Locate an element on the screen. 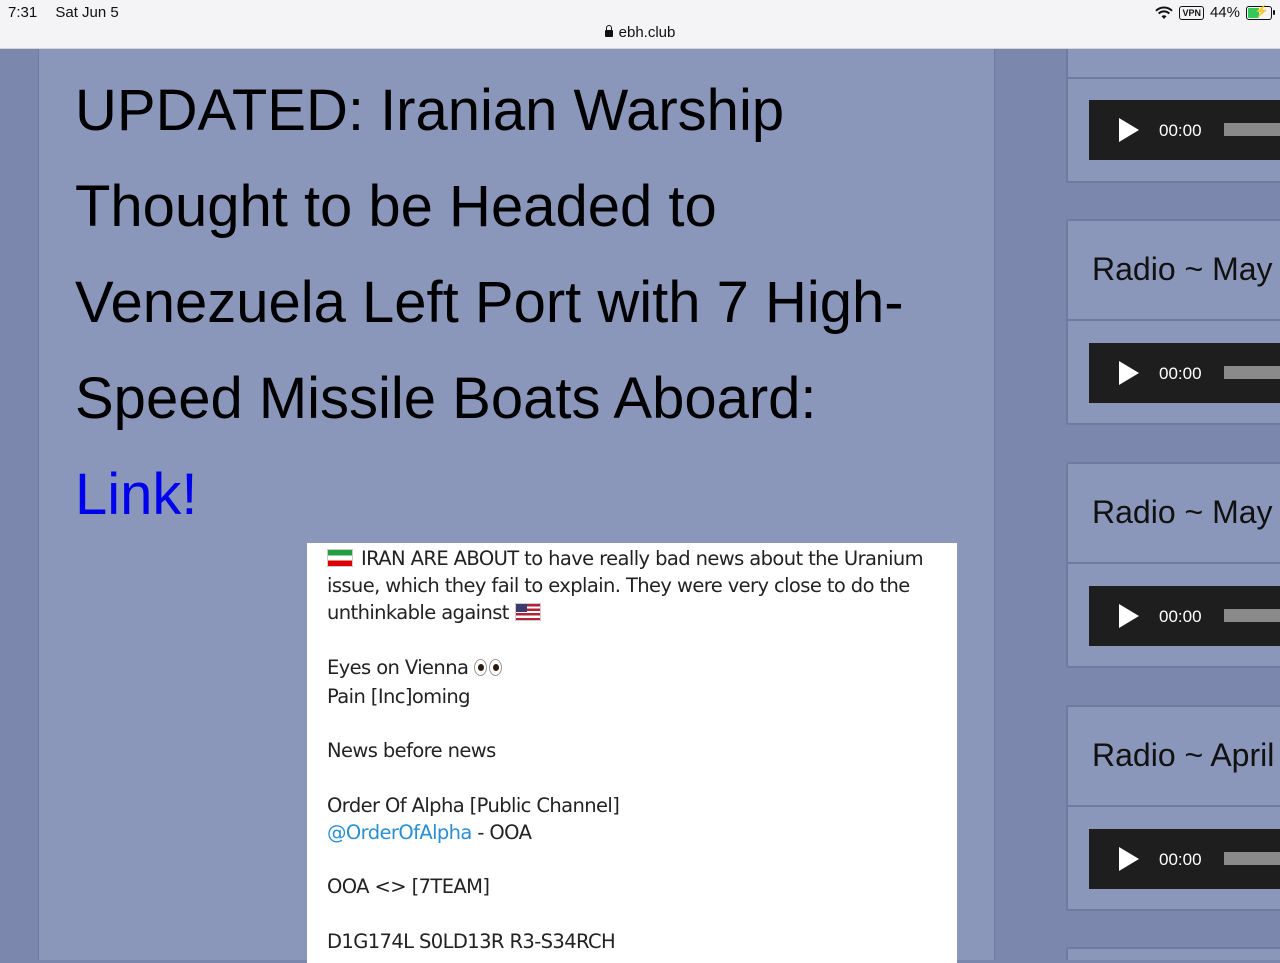  radio-widget-0: 00:00 is located at coordinates (1173, 116).